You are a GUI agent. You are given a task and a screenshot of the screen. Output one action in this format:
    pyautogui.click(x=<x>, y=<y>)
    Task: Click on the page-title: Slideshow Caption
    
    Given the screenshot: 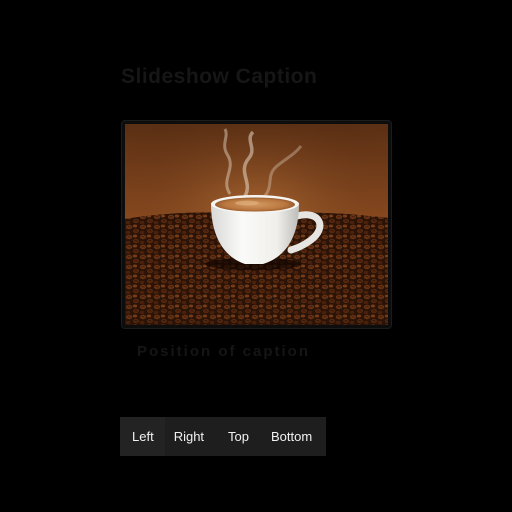 What is the action you would take?
    pyautogui.click(x=219, y=76)
    